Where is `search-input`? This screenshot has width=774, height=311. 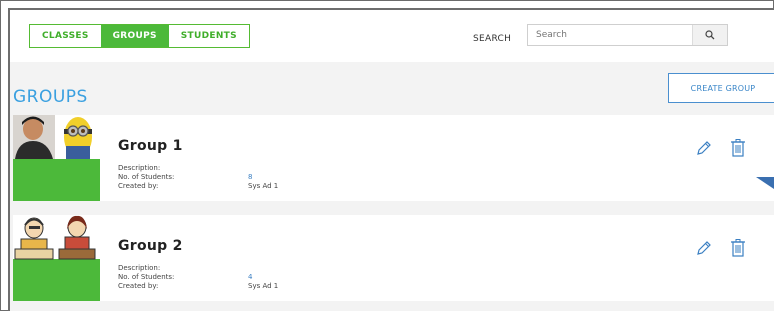
search-input is located at coordinates (610, 35).